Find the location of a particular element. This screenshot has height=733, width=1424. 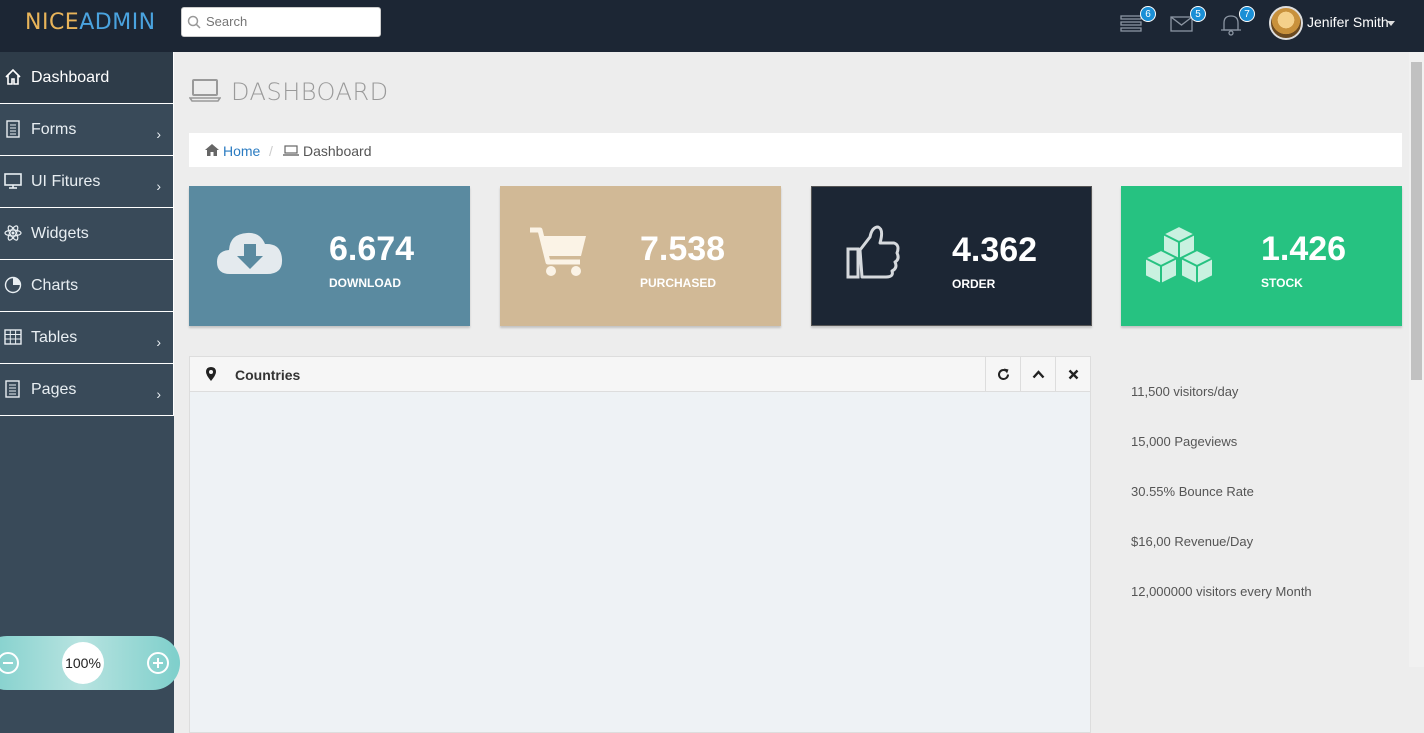

sidebar-item-label: Tables is located at coordinates (54, 337).